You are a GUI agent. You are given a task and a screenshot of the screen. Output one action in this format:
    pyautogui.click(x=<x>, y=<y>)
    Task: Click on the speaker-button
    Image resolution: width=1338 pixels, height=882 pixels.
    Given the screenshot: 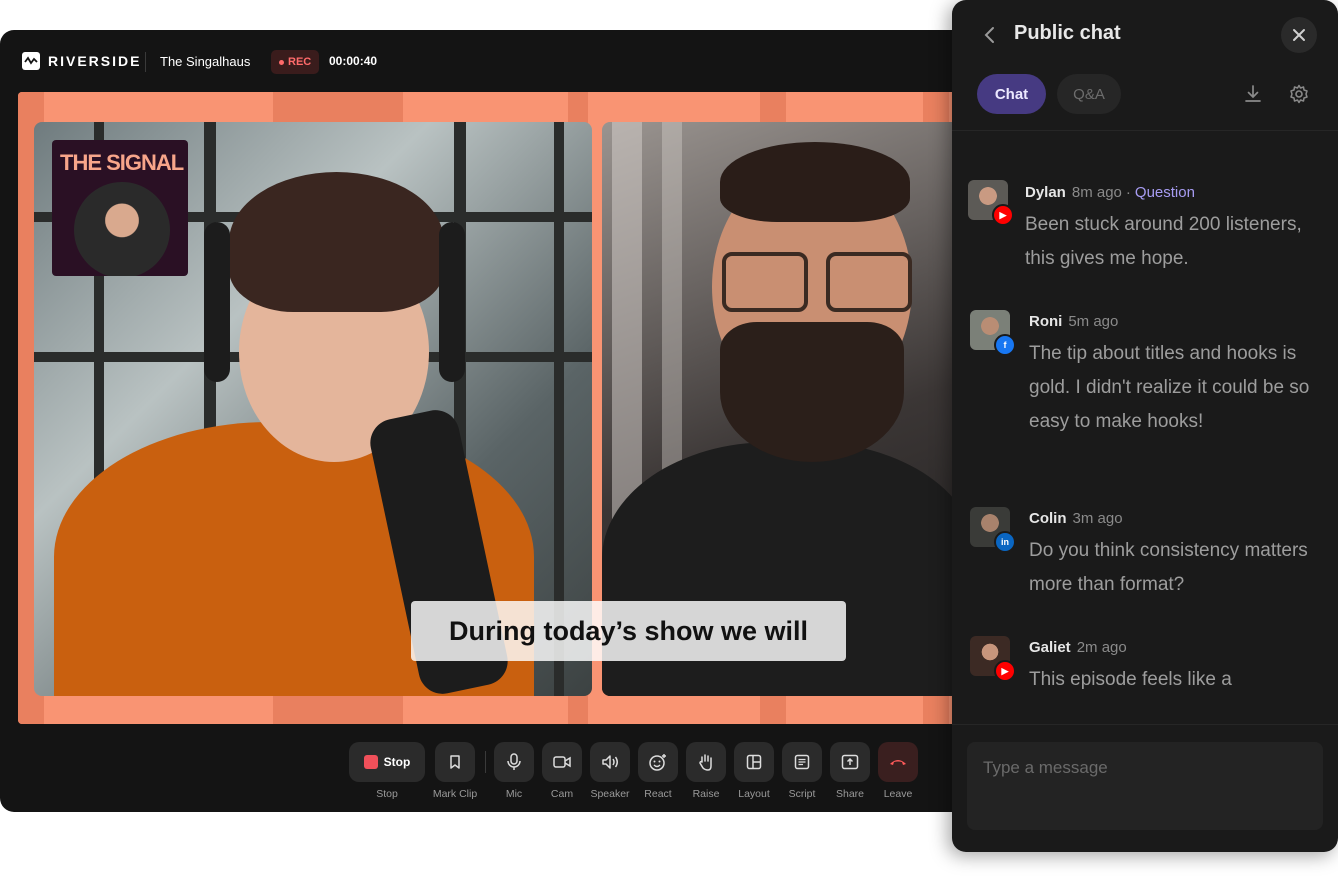 What is the action you would take?
    pyautogui.click(x=610, y=762)
    